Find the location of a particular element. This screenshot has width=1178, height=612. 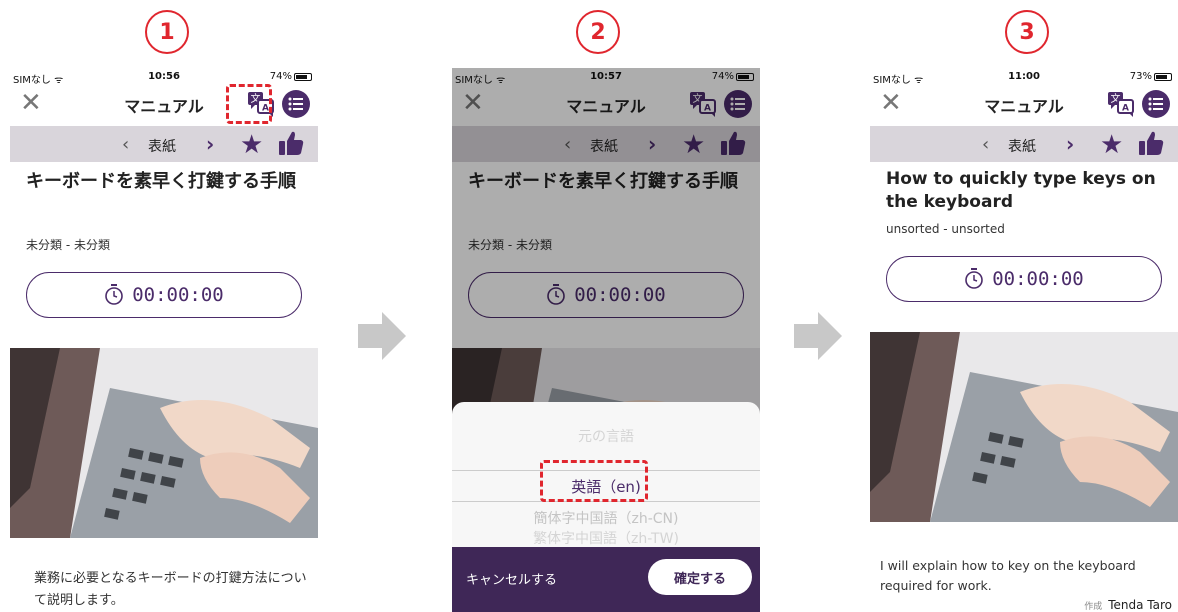

cancel-button: キャンセルする is located at coordinates (511, 578).